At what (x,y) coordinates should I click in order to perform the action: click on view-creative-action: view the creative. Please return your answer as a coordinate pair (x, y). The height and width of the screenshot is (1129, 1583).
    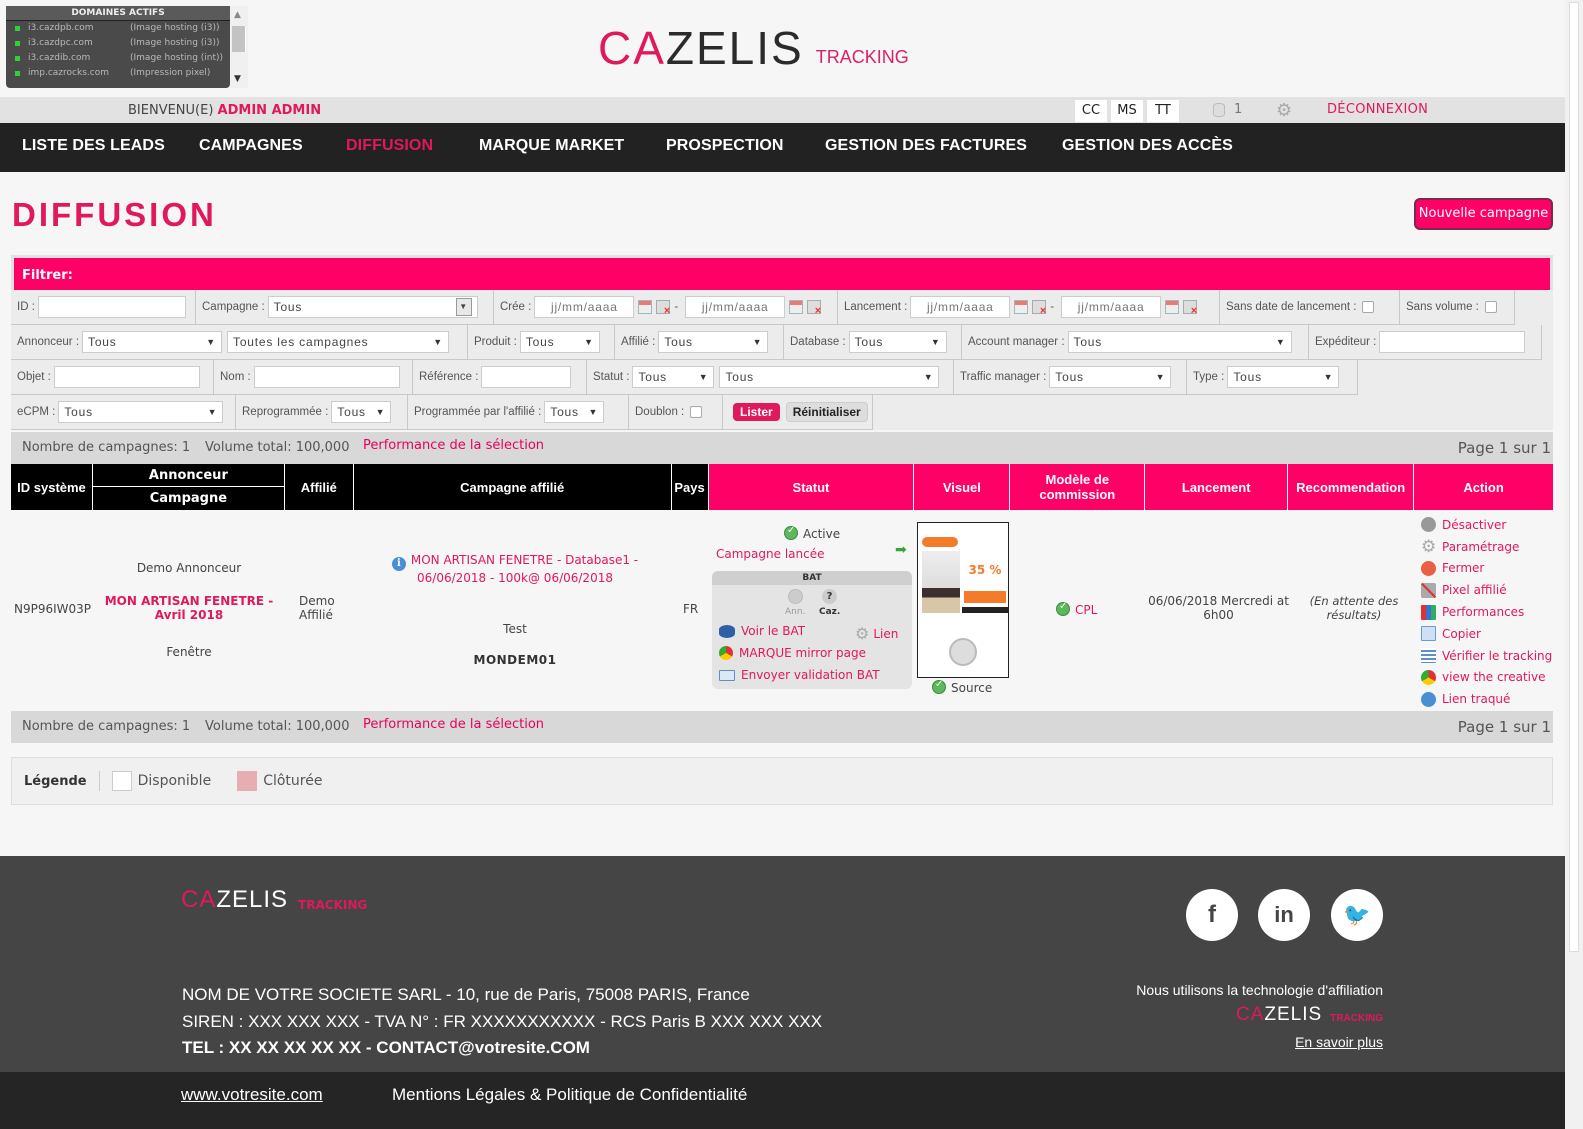
    Looking at the image, I should click on (1486, 678).